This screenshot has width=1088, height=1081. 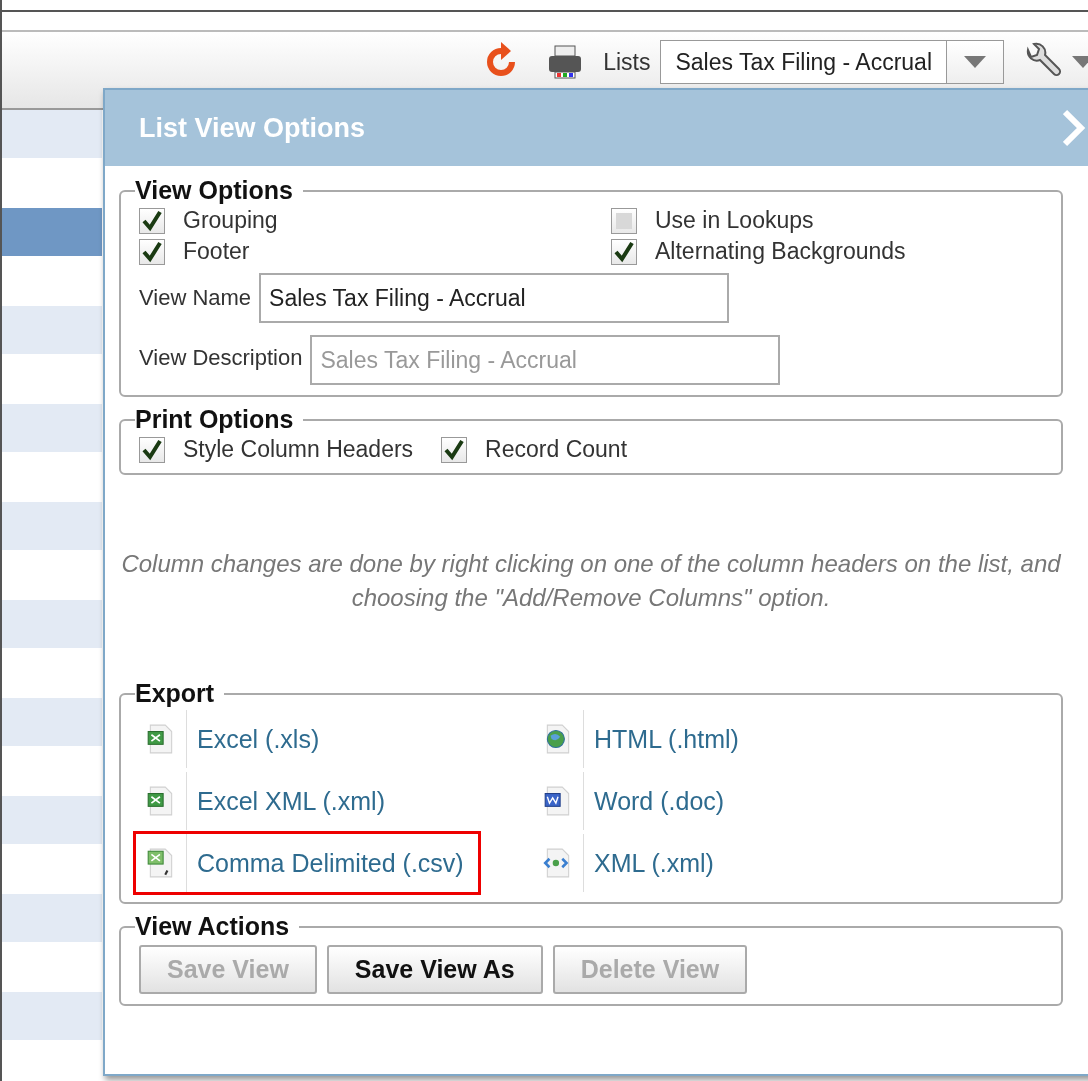 What do you see at coordinates (215, 419) in the screenshot?
I see `section-title: Print Options` at bounding box center [215, 419].